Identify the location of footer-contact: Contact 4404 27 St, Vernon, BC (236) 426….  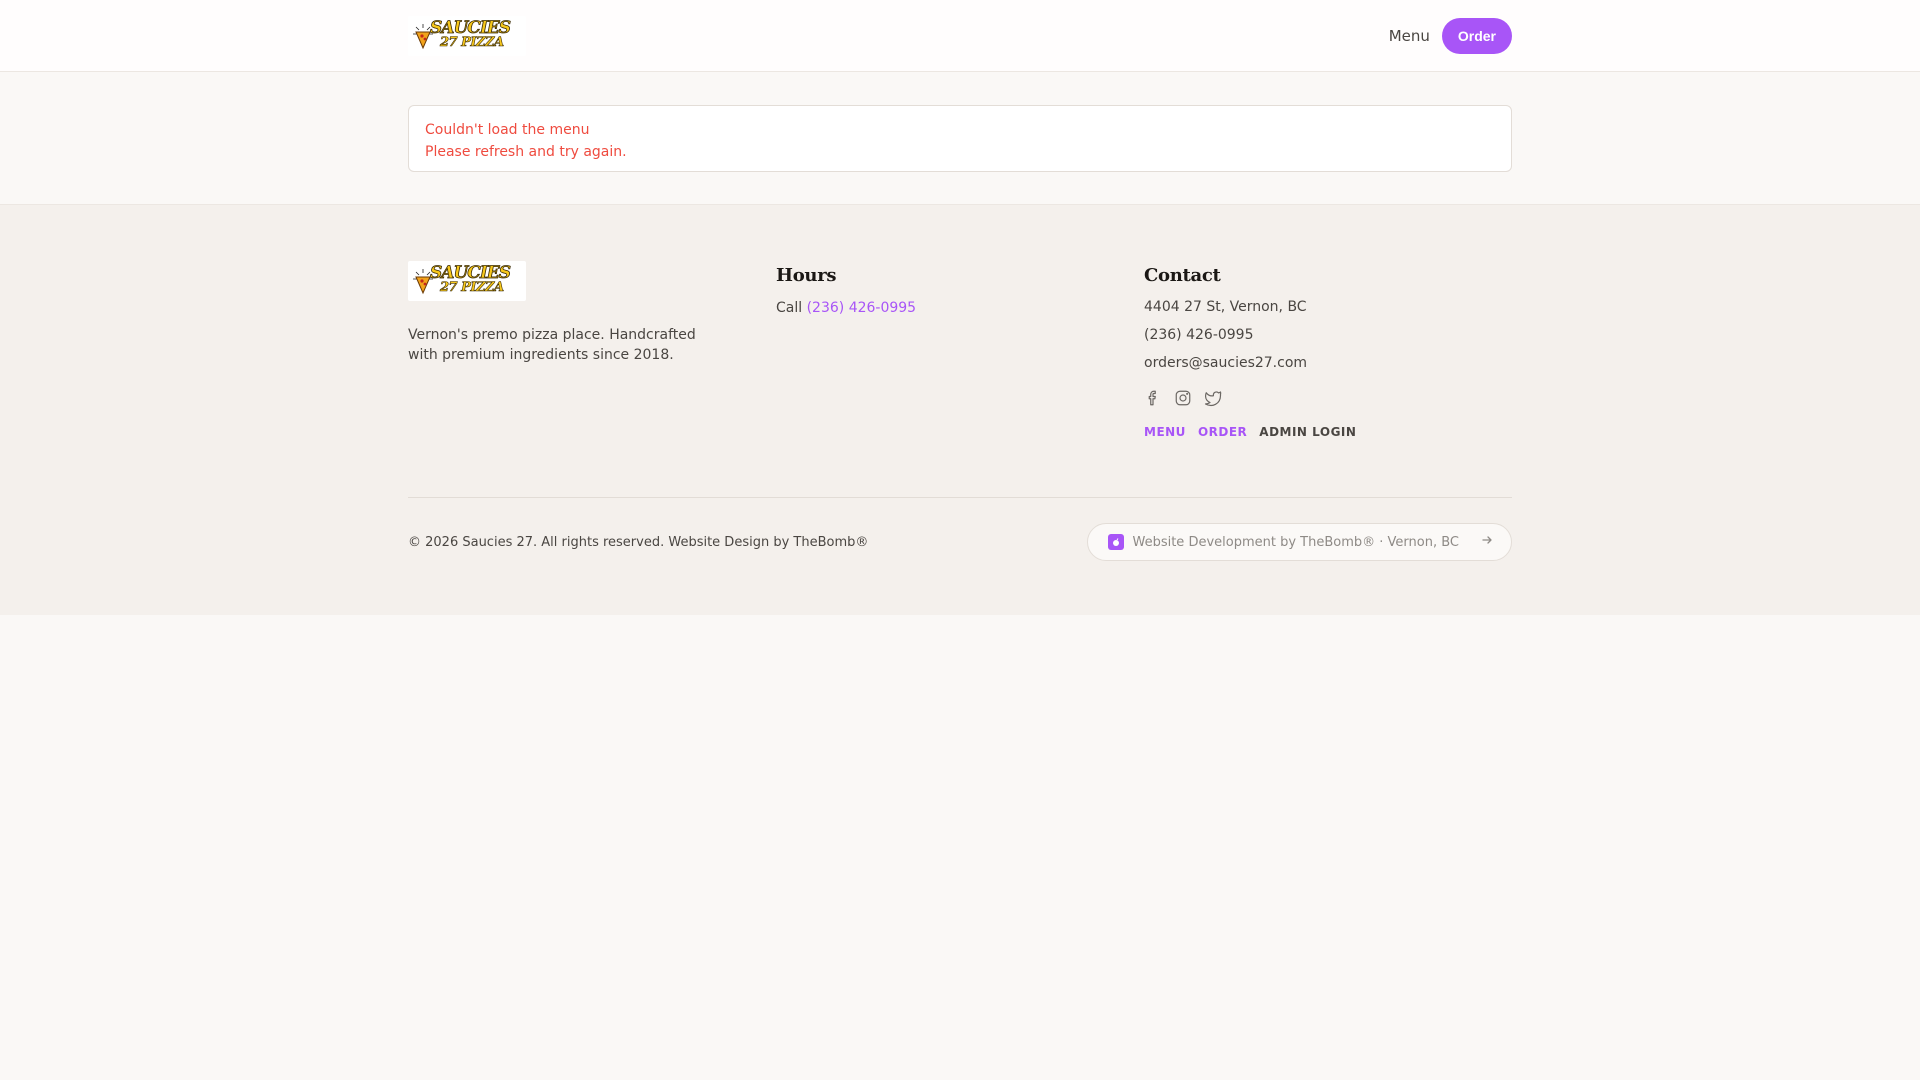
(1328, 379).